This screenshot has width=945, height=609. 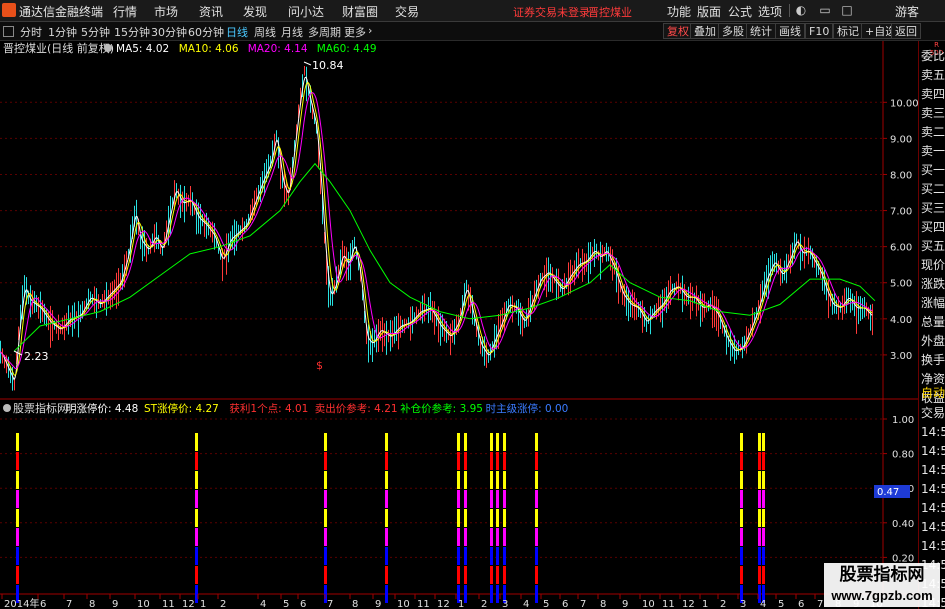 What do you see at coordinates (62, 32) in the screenshot?
I see `period-1min: 1分钟` at bounding box center [62, 32].